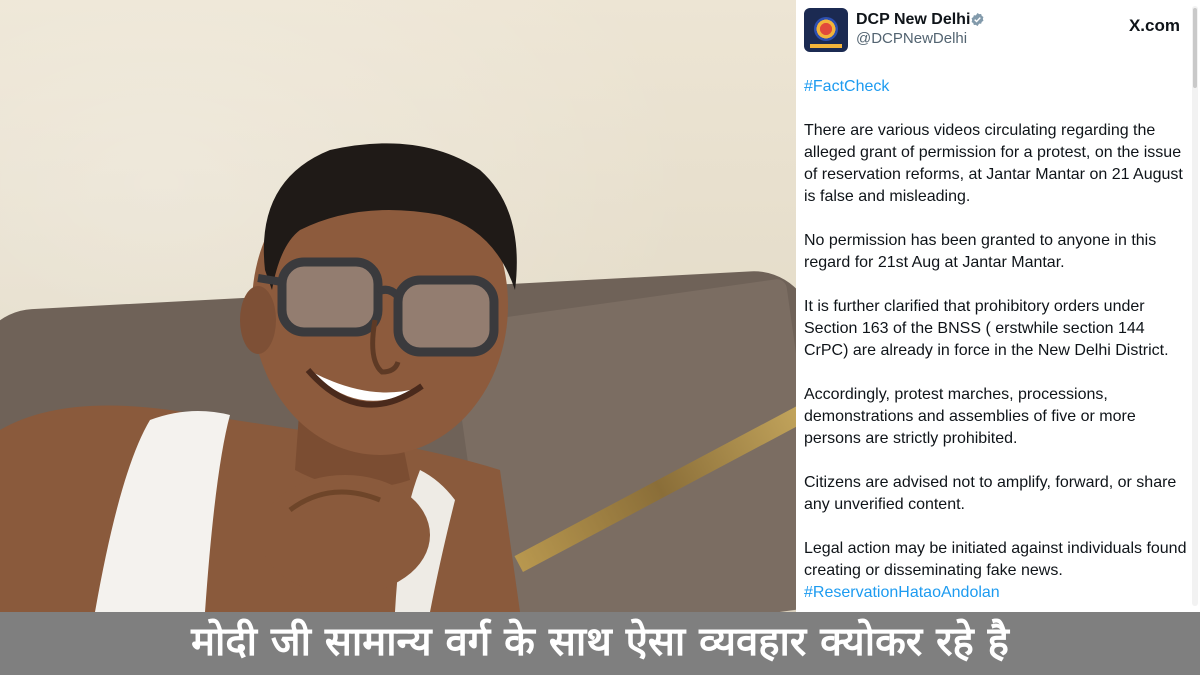 The image size is (1200, 675). What do you see at coordinates (1195, 48) in the screenshot?
I see `card-scrollbar-thumb` at bounding box center [1195, 48].